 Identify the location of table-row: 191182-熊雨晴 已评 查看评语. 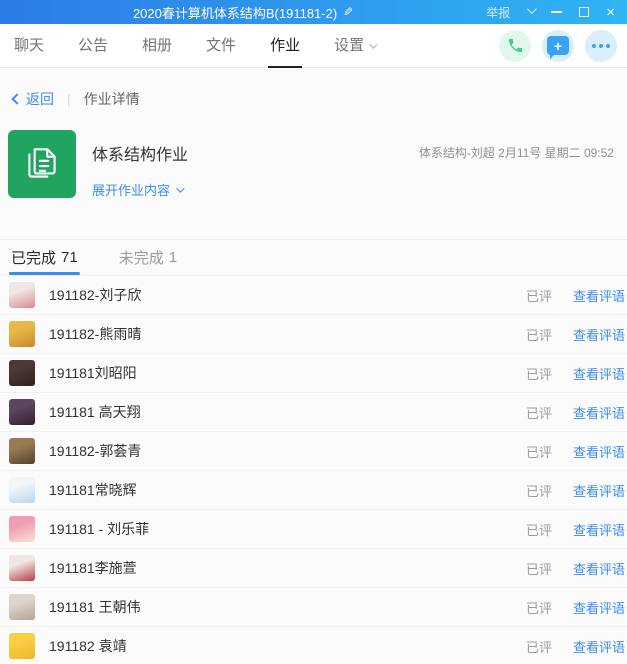
(313, 334).